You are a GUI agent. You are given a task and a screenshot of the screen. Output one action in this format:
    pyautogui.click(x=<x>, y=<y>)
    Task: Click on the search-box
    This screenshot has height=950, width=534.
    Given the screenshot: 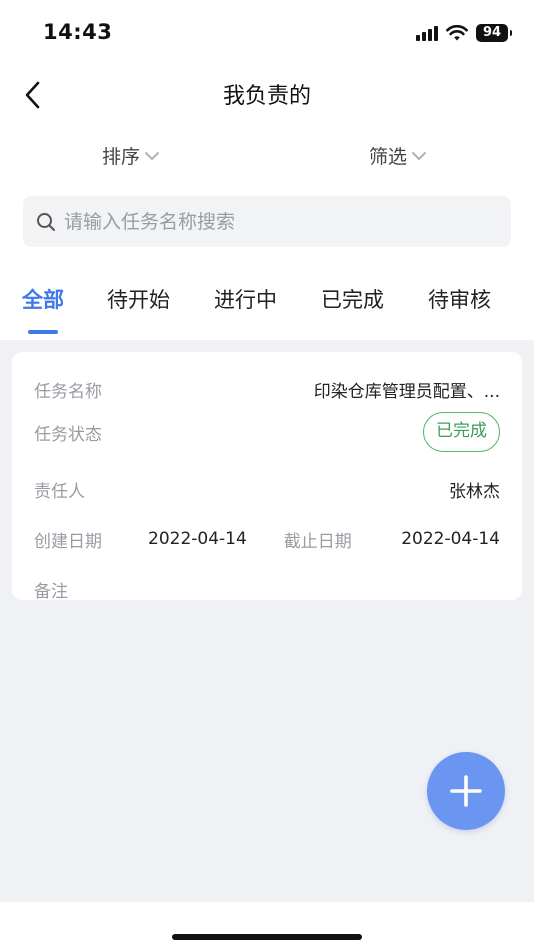 What is the action you would take?
    pyautogui.click(x=267, y=221)
    